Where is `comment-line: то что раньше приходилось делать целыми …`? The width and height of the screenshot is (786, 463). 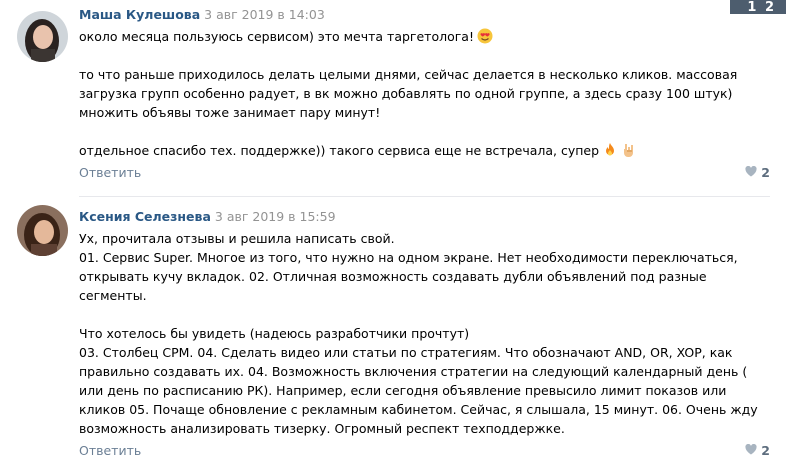 comment-line: то что раньше приходилось делать целыми … is located at coordinates (408, 93).